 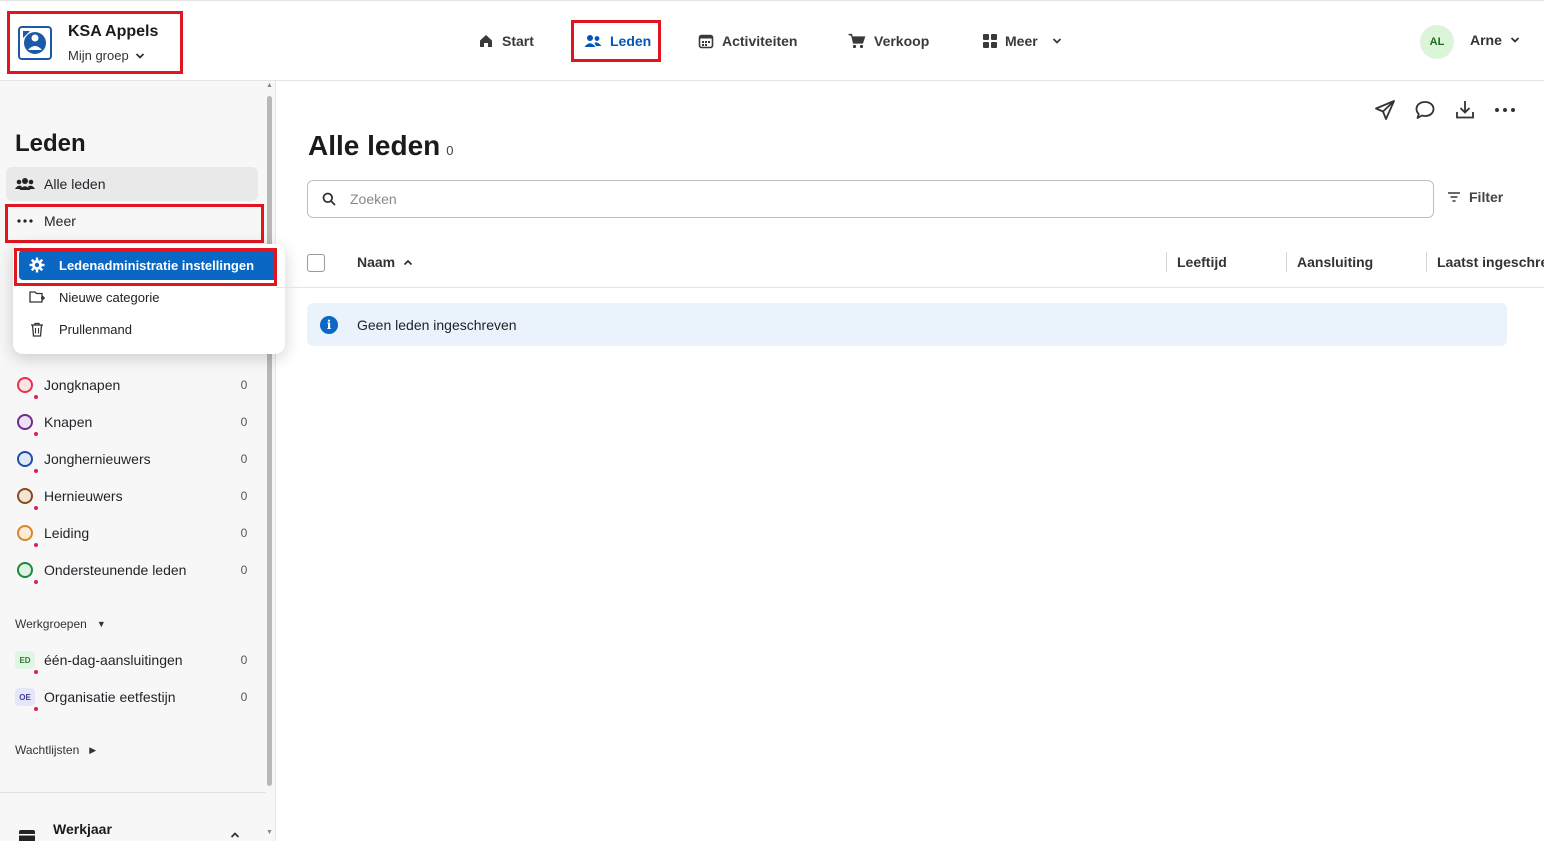 I want to click on menu-item-label: Prullenmand, so click(x=95, y=329).